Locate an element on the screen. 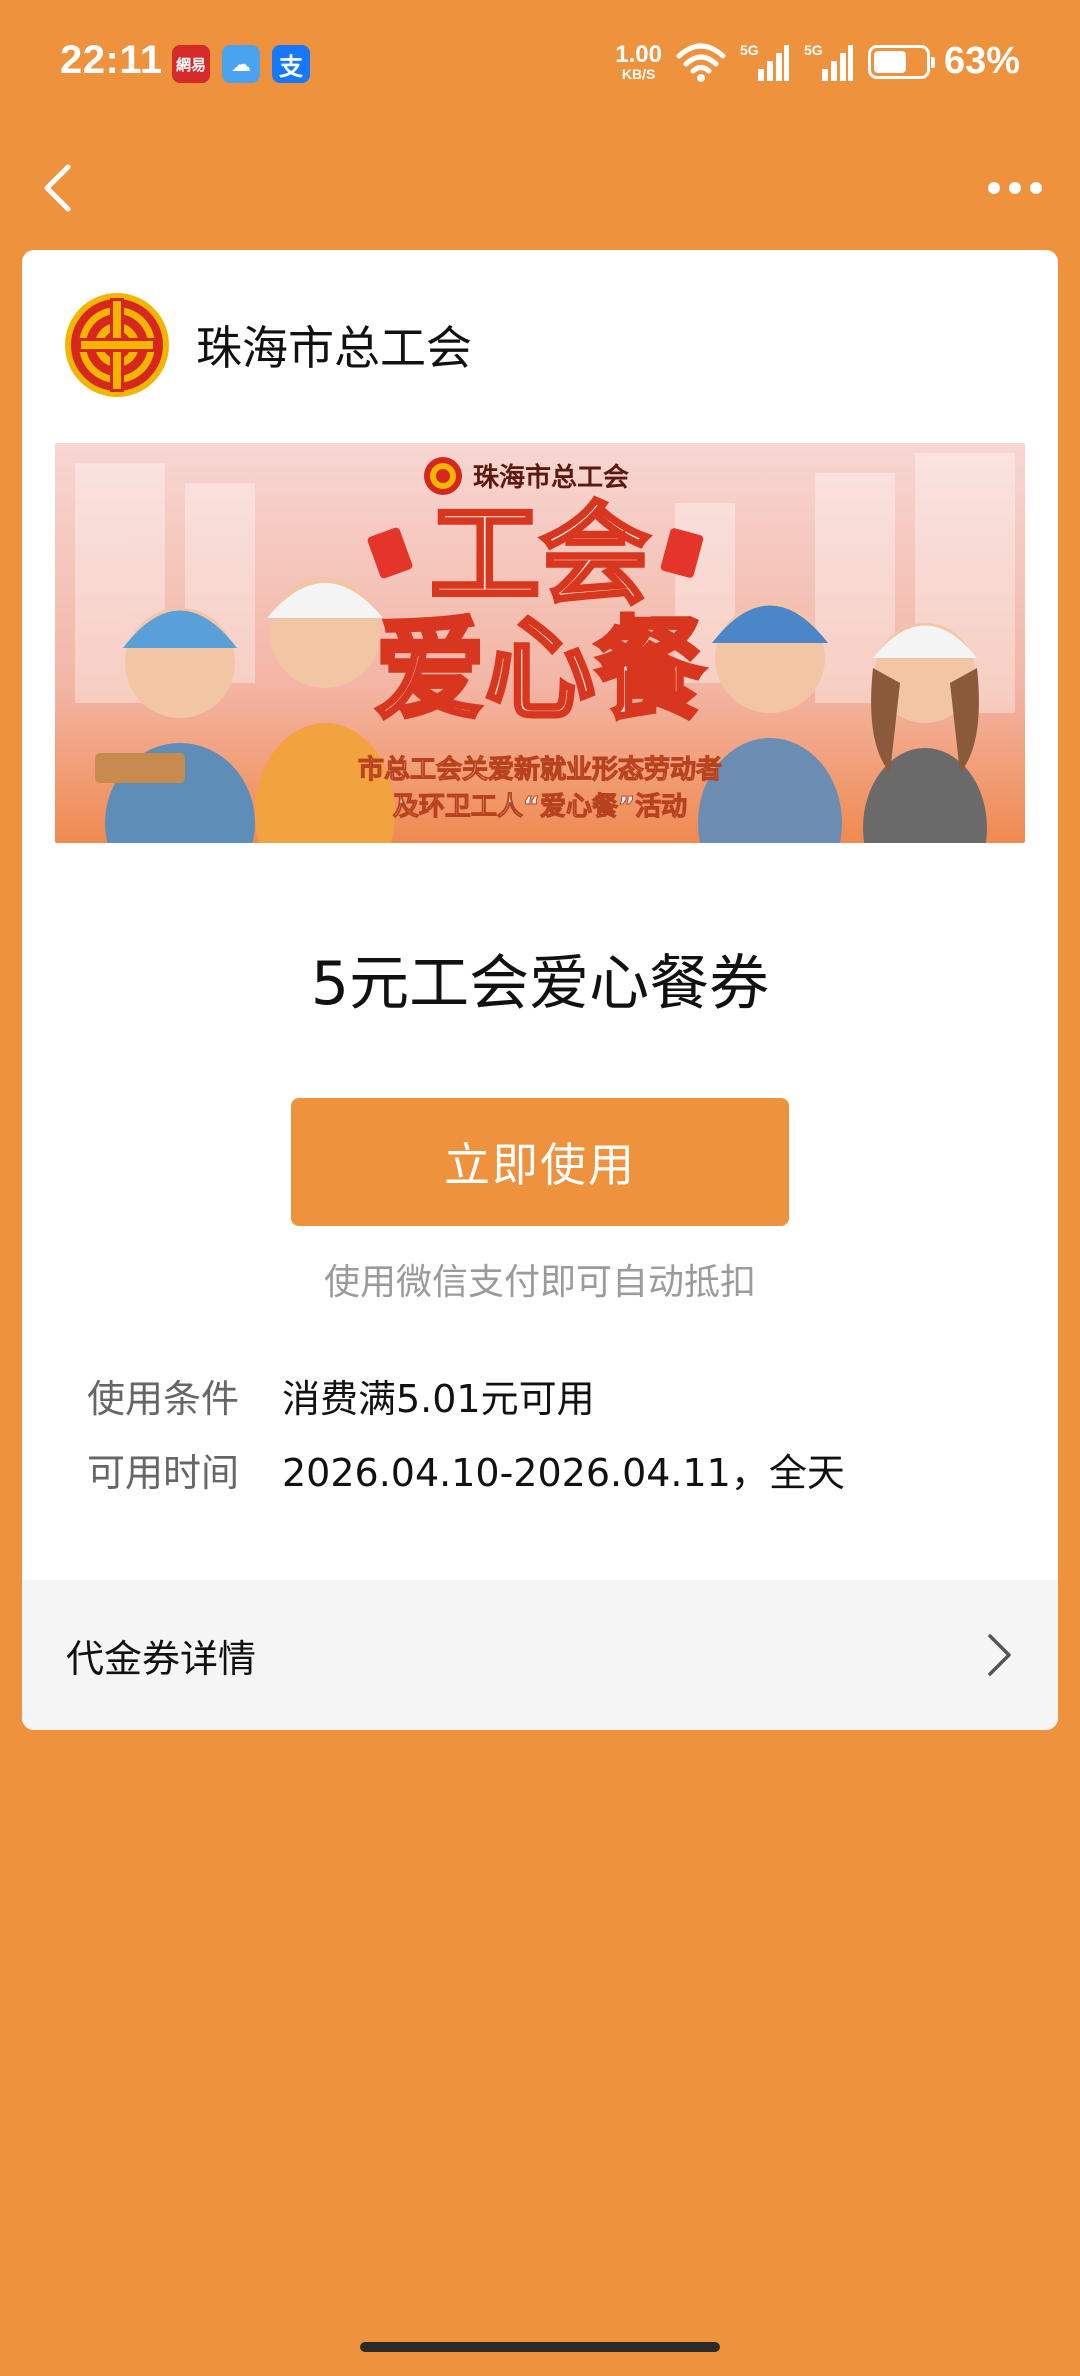  valid-time-row: 可用时间 2026.04.10-2026.04.11，全天 is located at coordinates (466, 1469).